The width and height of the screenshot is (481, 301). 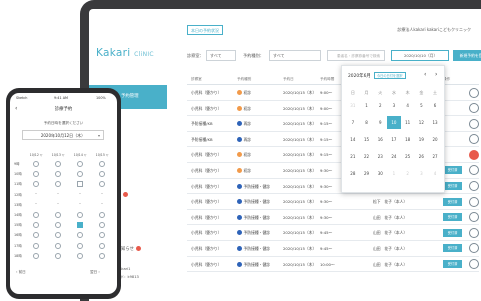 What do you see at coordinates (435, 139) in the screenshot?
I see `calendar-day: 20` at bounding box center [435, 139].